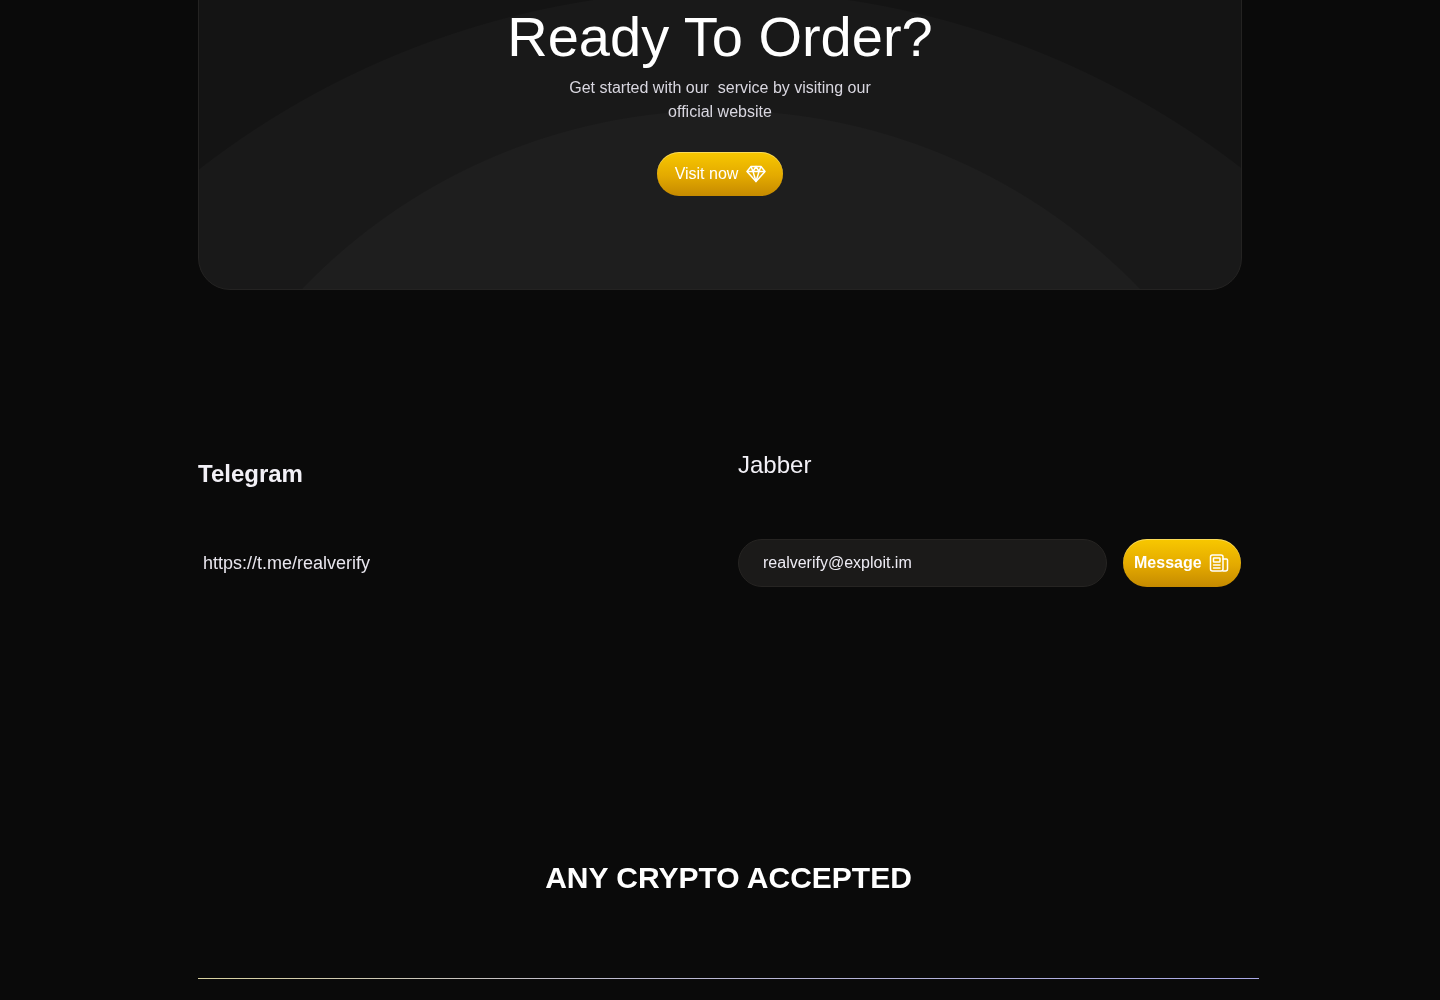 The width and height of the screenshot is (1440, 1000). I want to click on contact-heading: Telegram, so click(250, 474).